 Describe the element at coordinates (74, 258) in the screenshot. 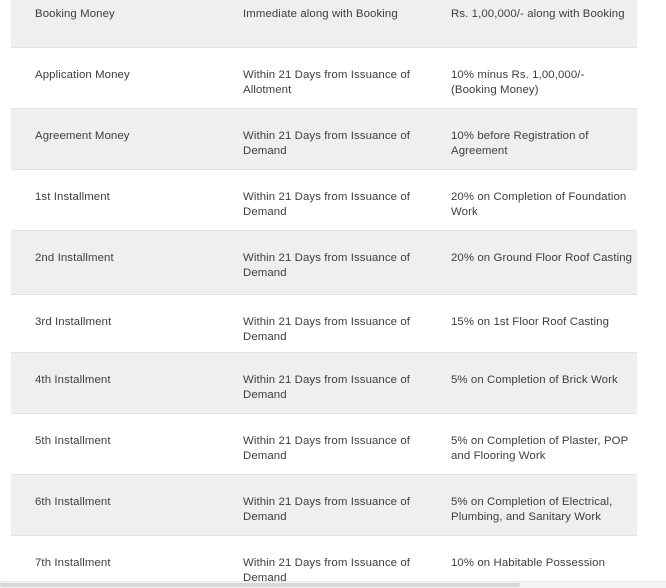

I see `stage-cell: 2nd Installment` at that location.